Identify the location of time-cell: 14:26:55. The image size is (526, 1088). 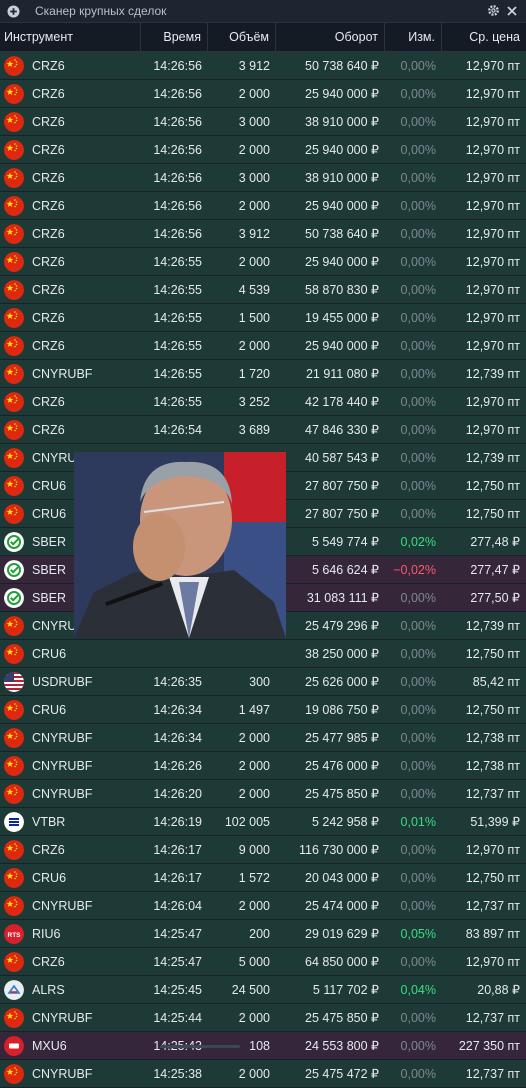
(177, 261).